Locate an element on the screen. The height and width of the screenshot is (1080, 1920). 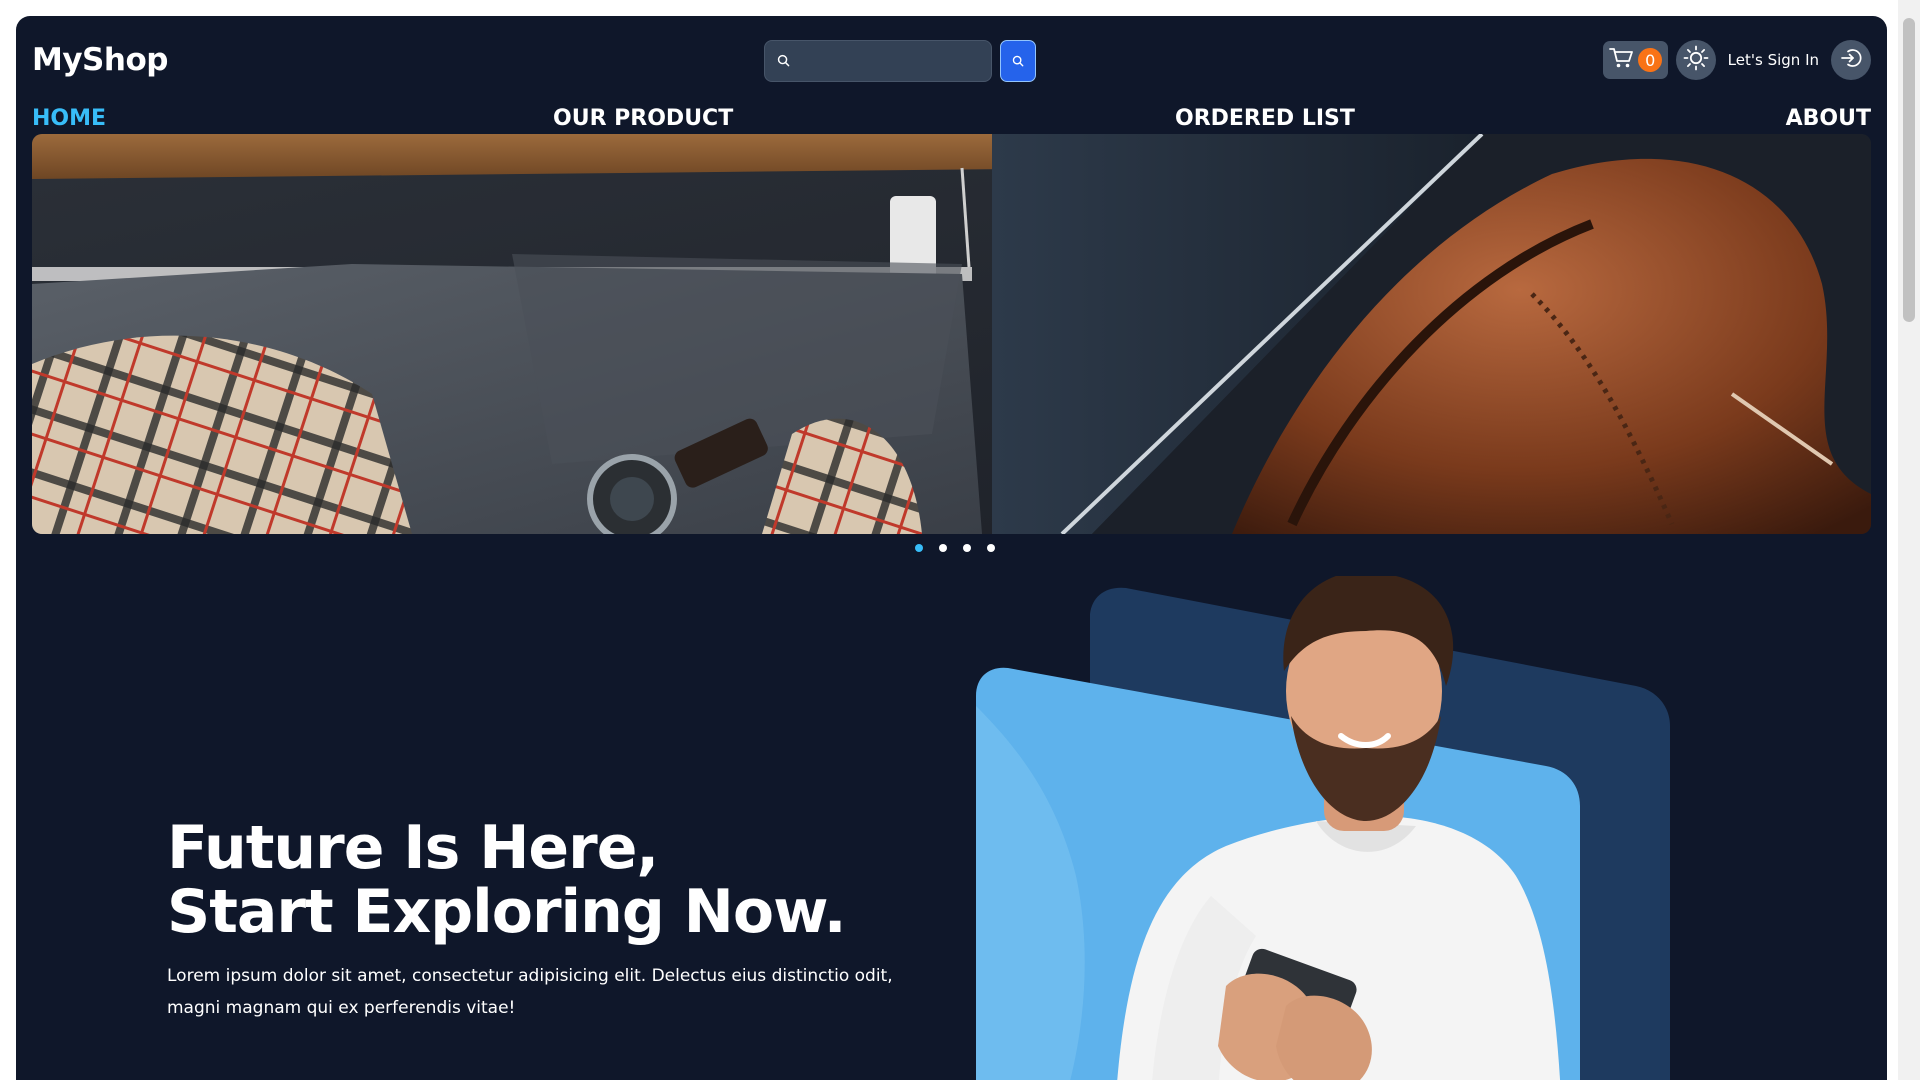
main-nav: HOME OUR PRODUCT ORDERED LIST ABOUT is located at coordinates (951, 121).